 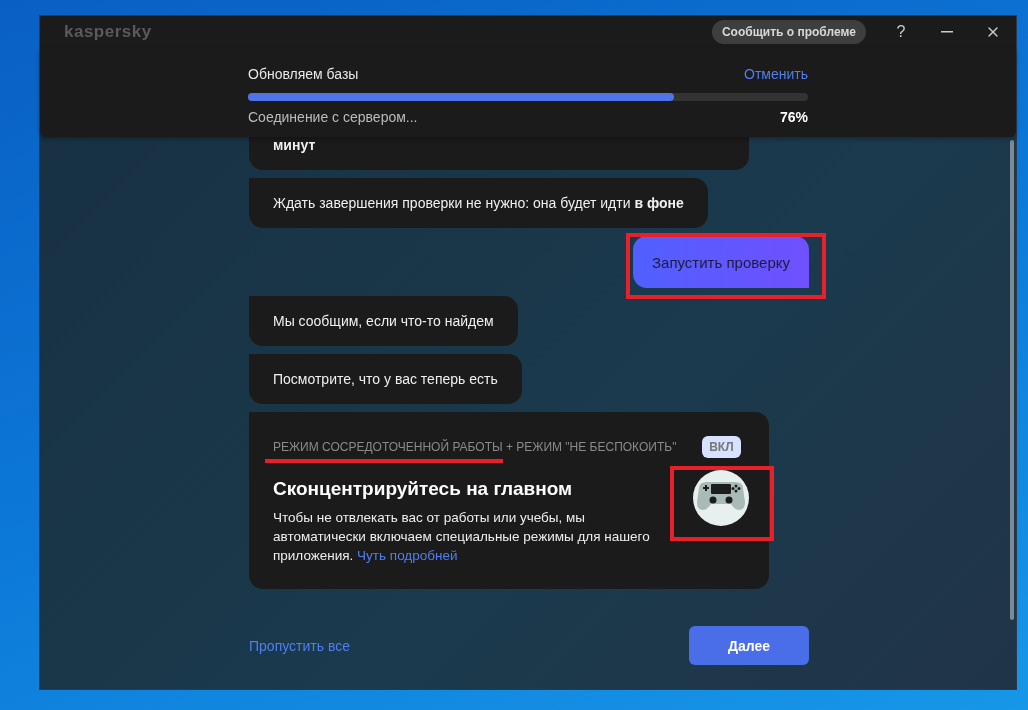 I want to click on skip-all-link: Пропустить все, so click(x=299, y=645).